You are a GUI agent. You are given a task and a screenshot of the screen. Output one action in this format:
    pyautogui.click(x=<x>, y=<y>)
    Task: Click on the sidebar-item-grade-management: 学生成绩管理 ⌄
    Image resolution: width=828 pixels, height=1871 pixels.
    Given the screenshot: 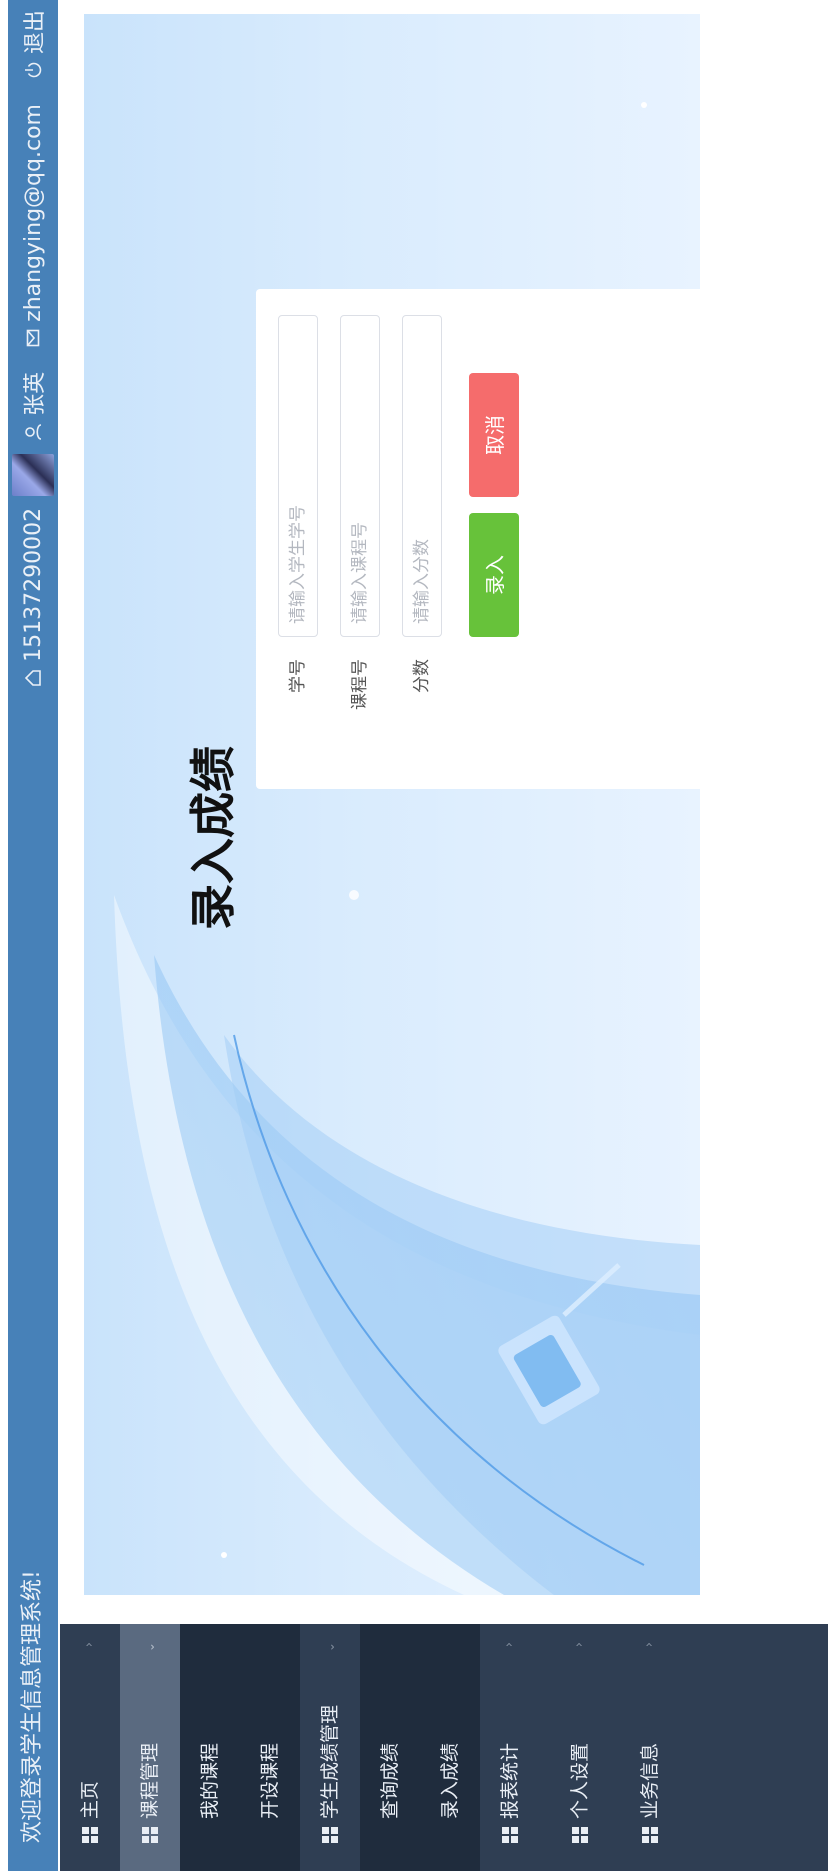 What is the action you would take?
    pyautogui.click(x=330, y=1747)
    